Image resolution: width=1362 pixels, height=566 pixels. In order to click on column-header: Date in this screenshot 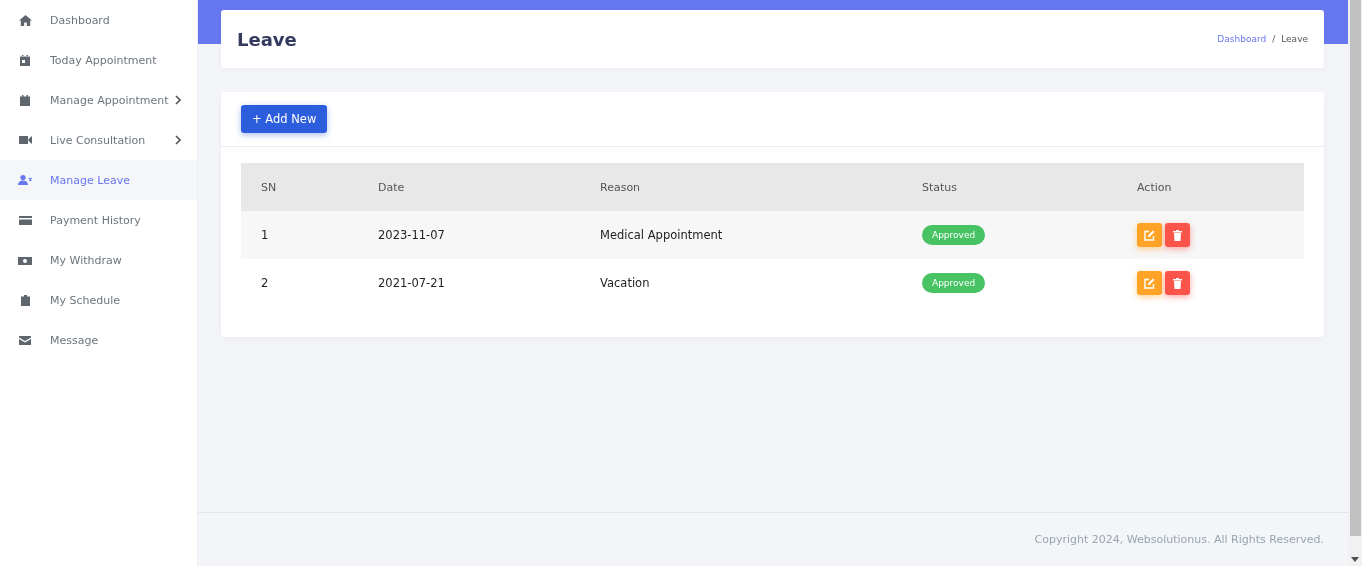, I will do `click(469, 187)`.